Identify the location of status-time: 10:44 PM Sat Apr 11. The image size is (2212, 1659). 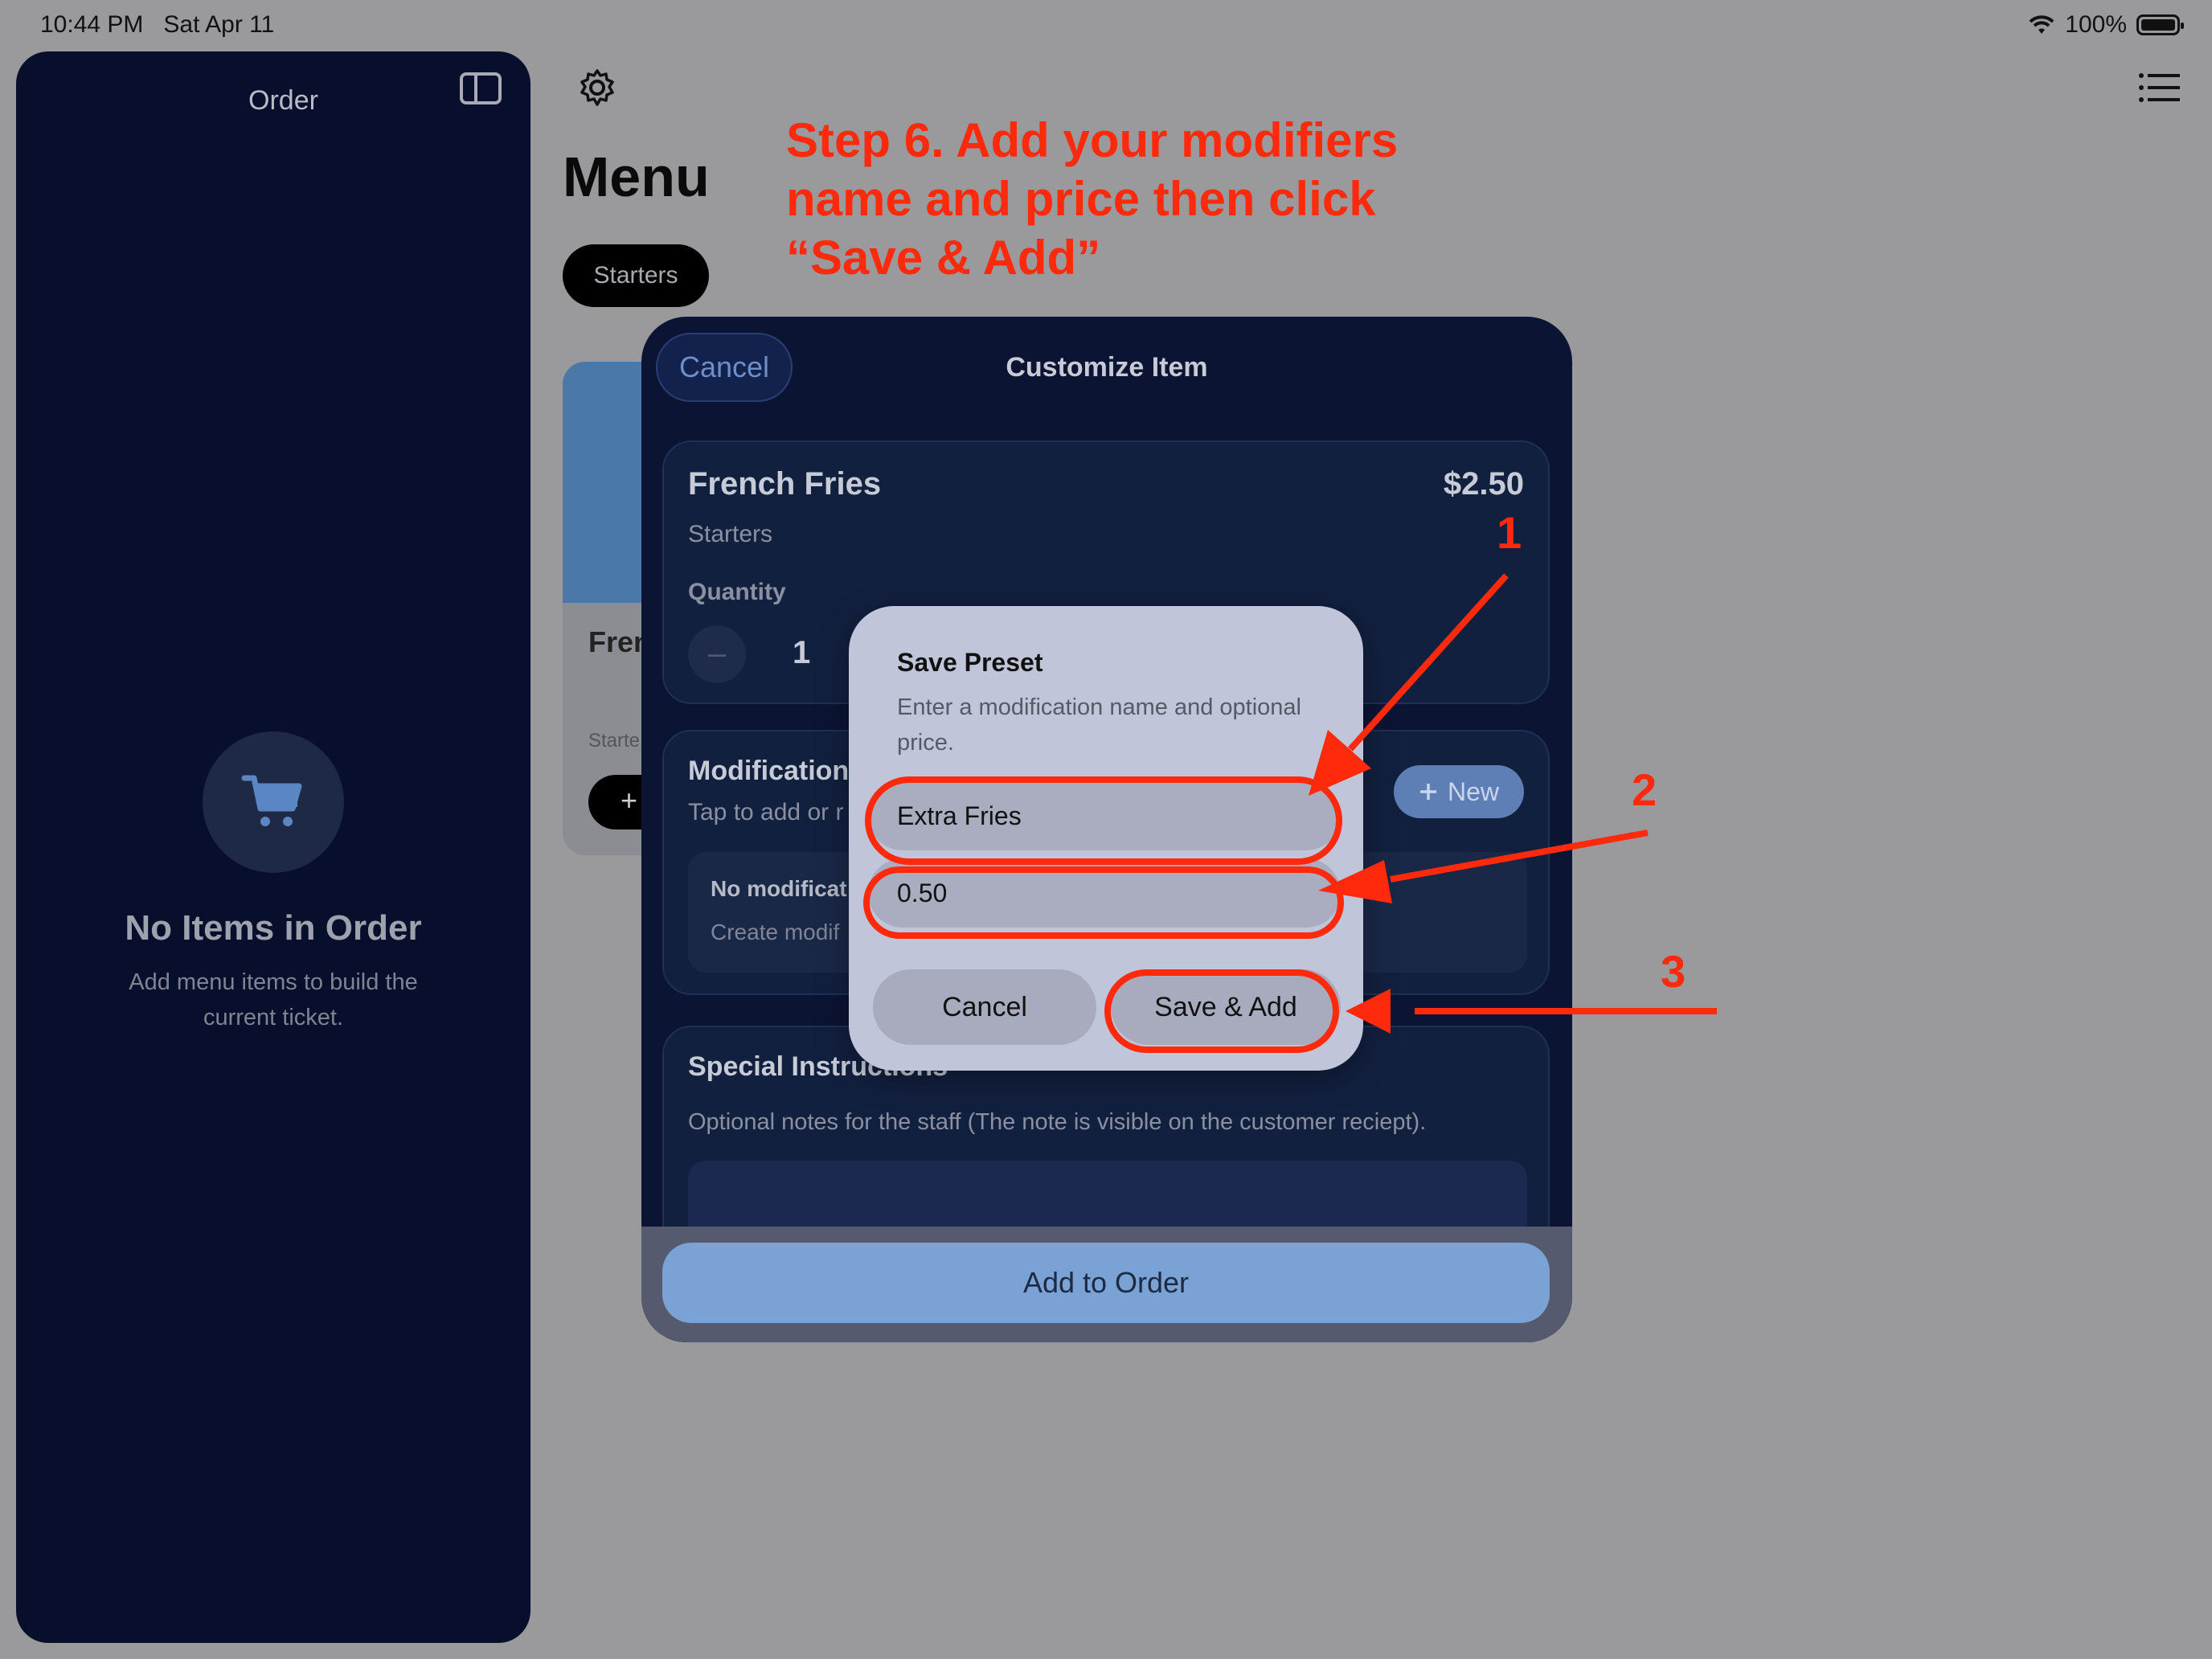
(157, 24).